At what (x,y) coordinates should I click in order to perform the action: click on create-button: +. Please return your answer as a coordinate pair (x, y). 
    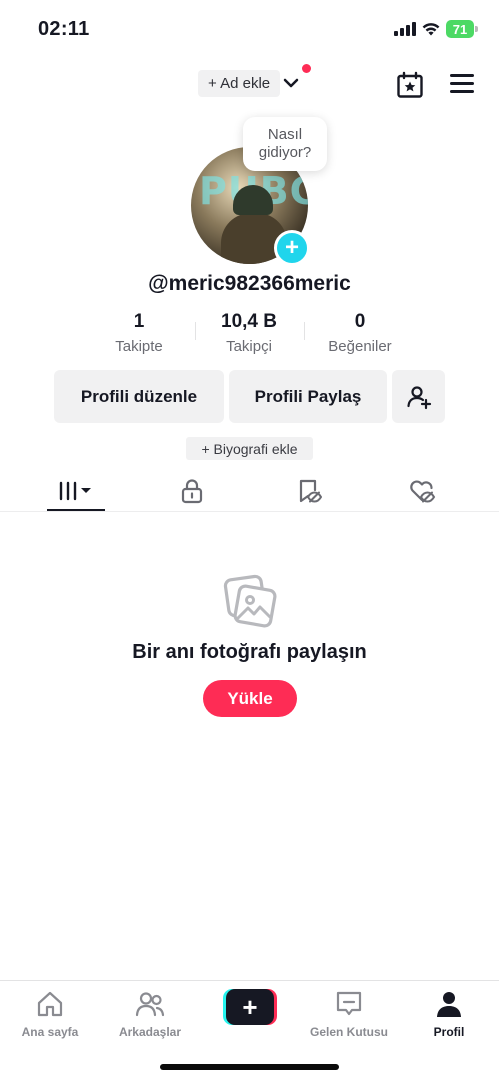
    Looking at the image, I should click on (250, 1007).